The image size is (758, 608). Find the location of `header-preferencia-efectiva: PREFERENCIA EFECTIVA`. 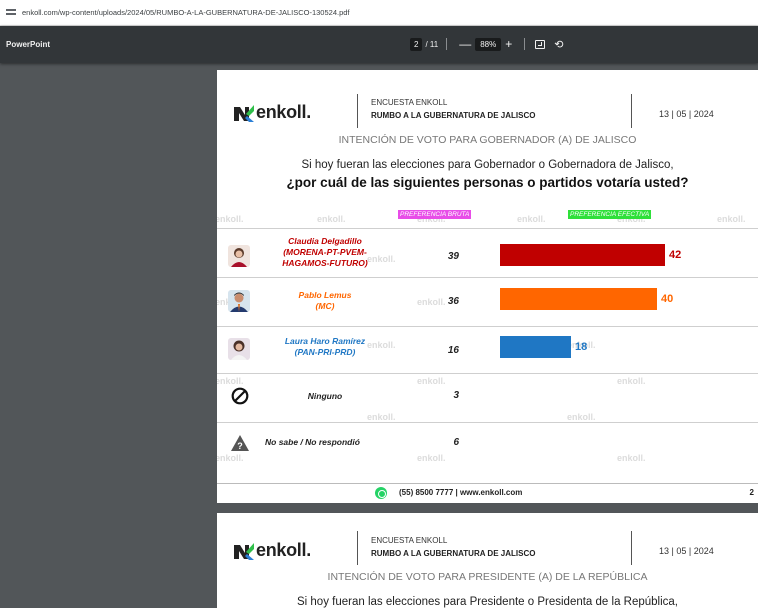

header-preferencia-efectiva: PREFERENCIA EFECTIVA is located at coordinates (610, 214).